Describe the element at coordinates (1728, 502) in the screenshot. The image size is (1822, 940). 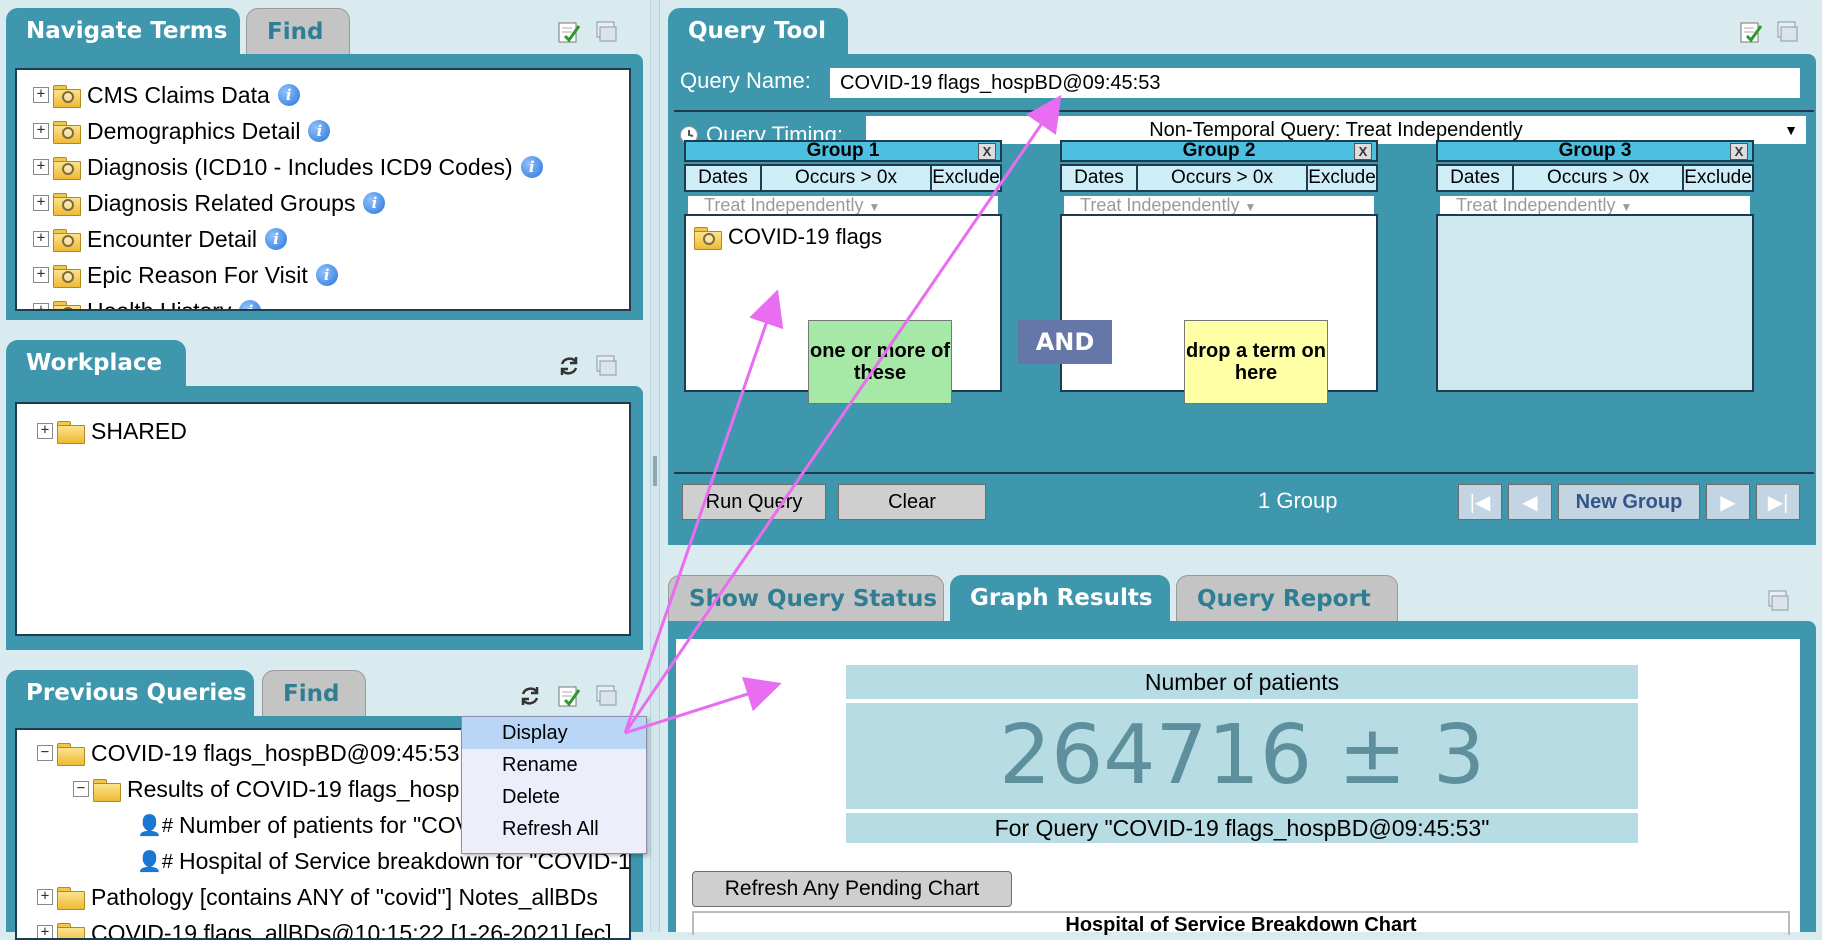
I see `next-group-button: ▶` at that location.